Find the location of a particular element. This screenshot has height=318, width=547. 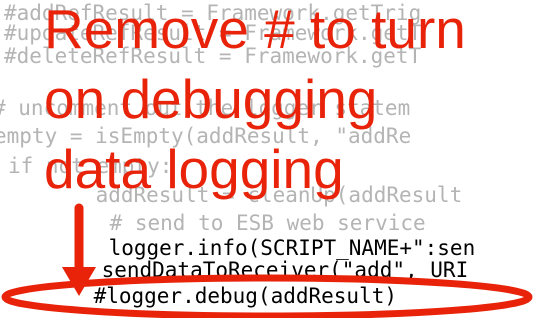

highlight-ellipse is located at coordinates (267, 296).